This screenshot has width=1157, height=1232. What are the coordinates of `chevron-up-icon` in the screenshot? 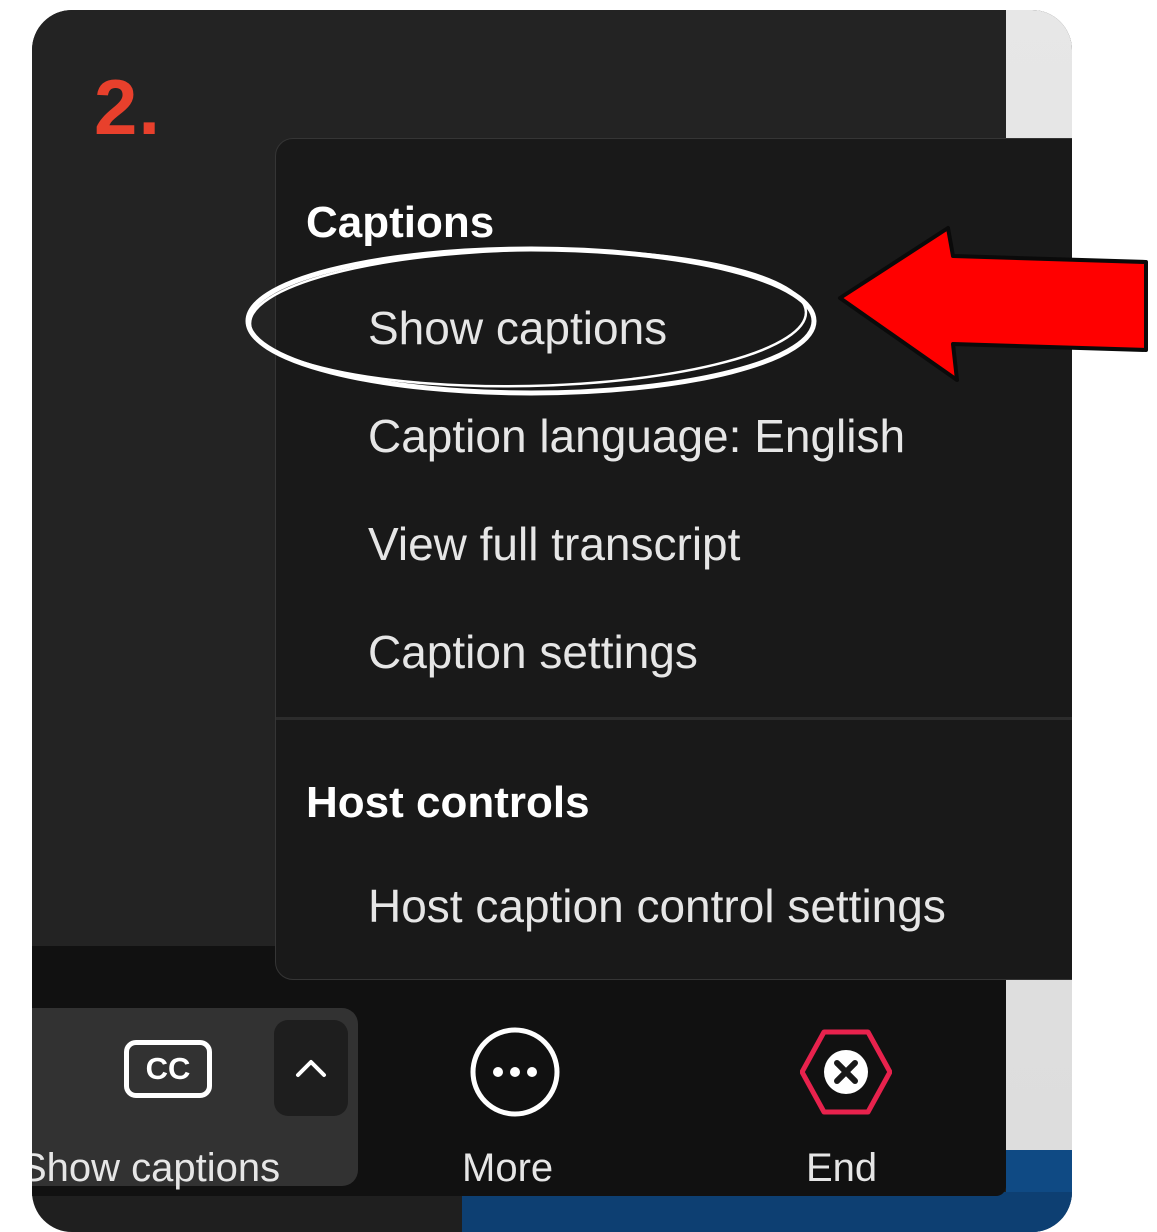 It's located at (311, 1068).